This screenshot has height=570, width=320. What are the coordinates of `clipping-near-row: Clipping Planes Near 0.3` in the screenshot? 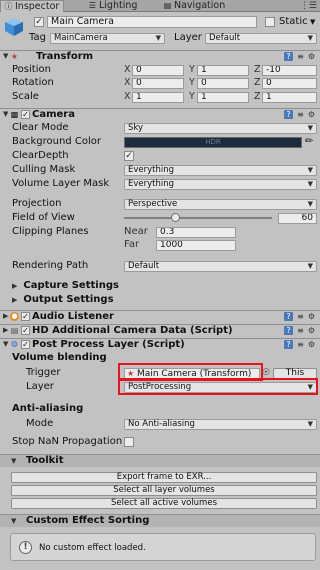 It's located at (160, 232).